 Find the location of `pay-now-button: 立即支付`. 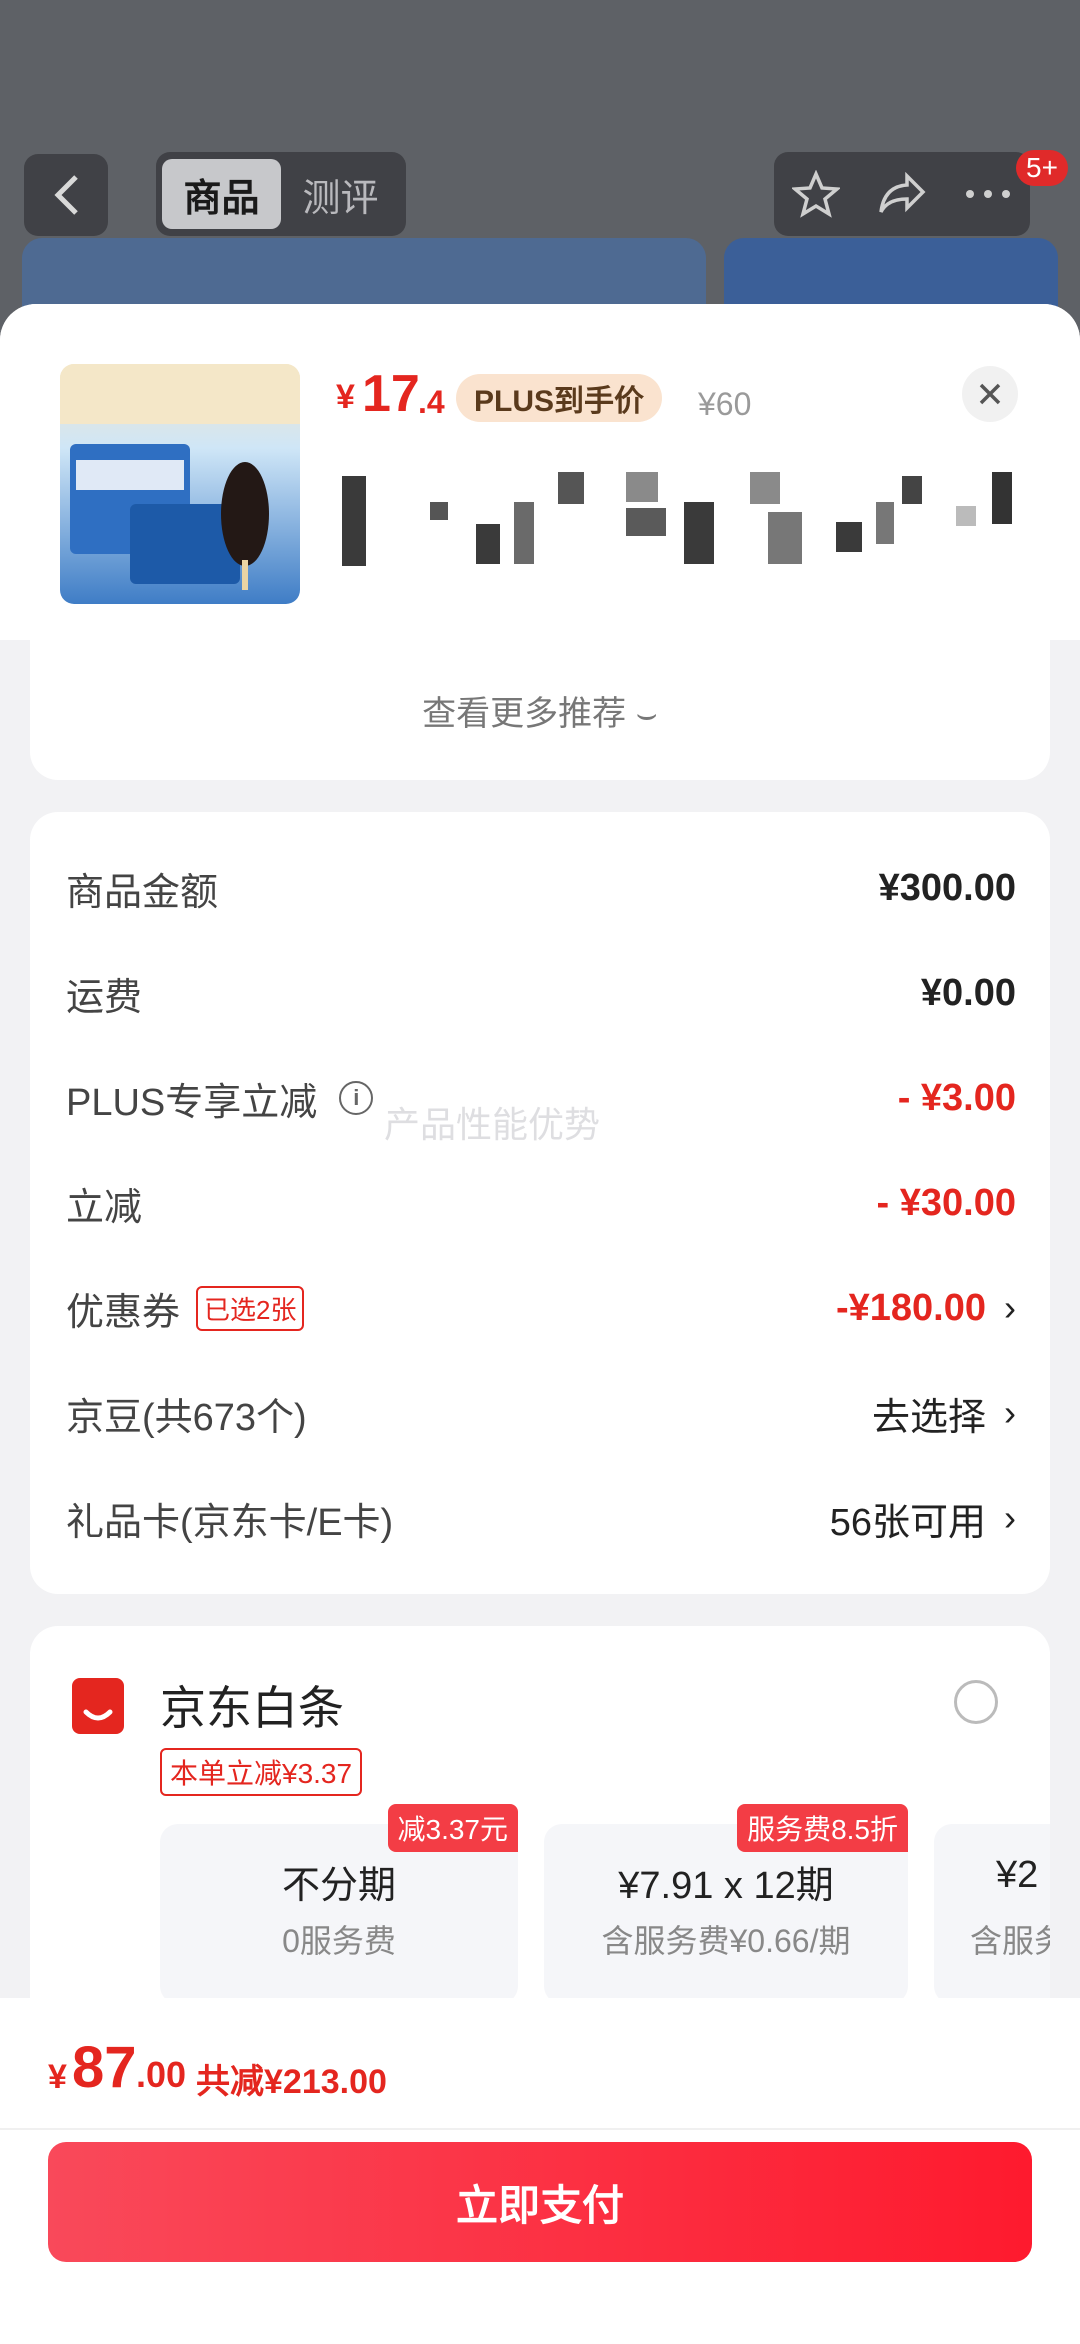

pay-now-button: 立即支付 is located at coordinates (540, 2202).